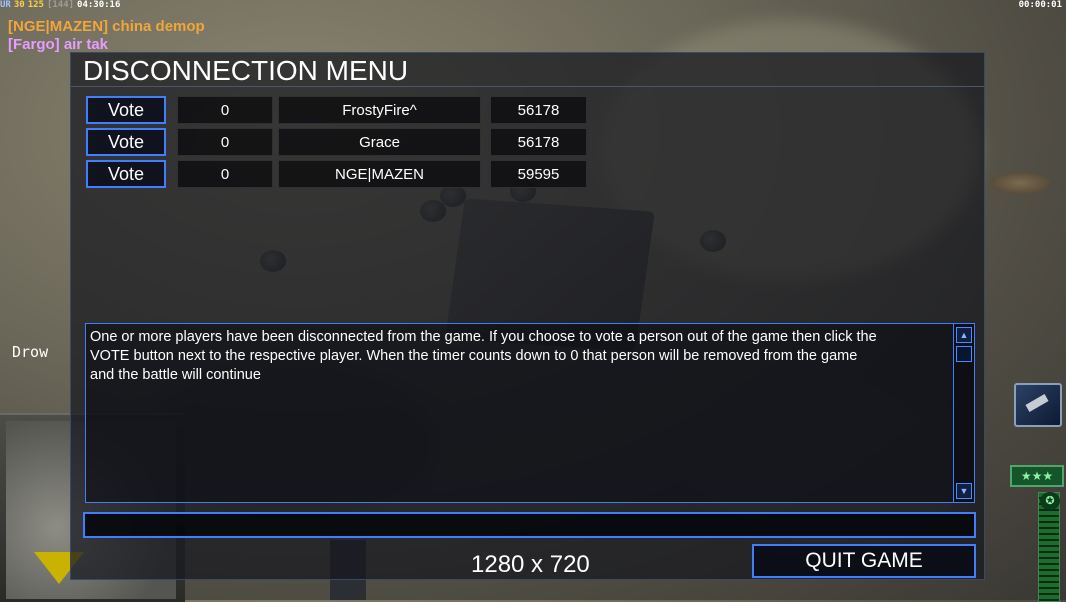  I want to click on chat-message: [NGE|MAZEN] china demop, so click(106, 26).